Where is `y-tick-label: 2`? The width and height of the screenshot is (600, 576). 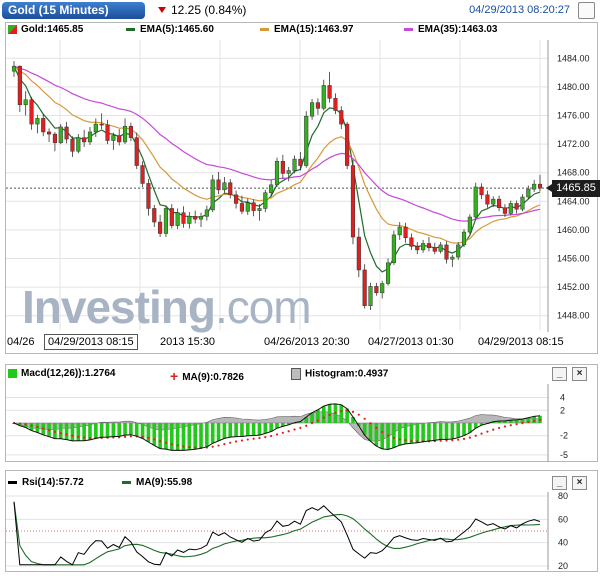 y-tick-label: 2 is located at coordinates (562, 410).